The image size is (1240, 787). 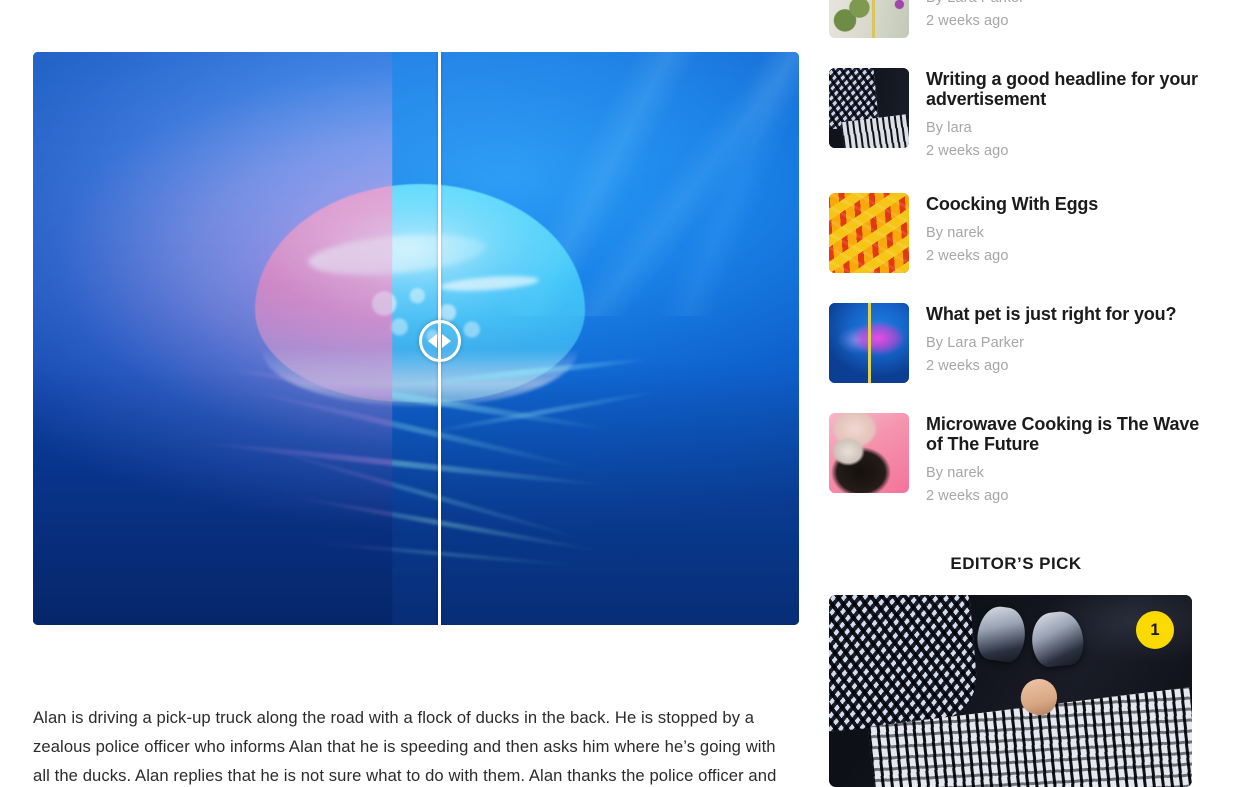 I want to click on arrow-left-icon, so click(x=433, y=341).